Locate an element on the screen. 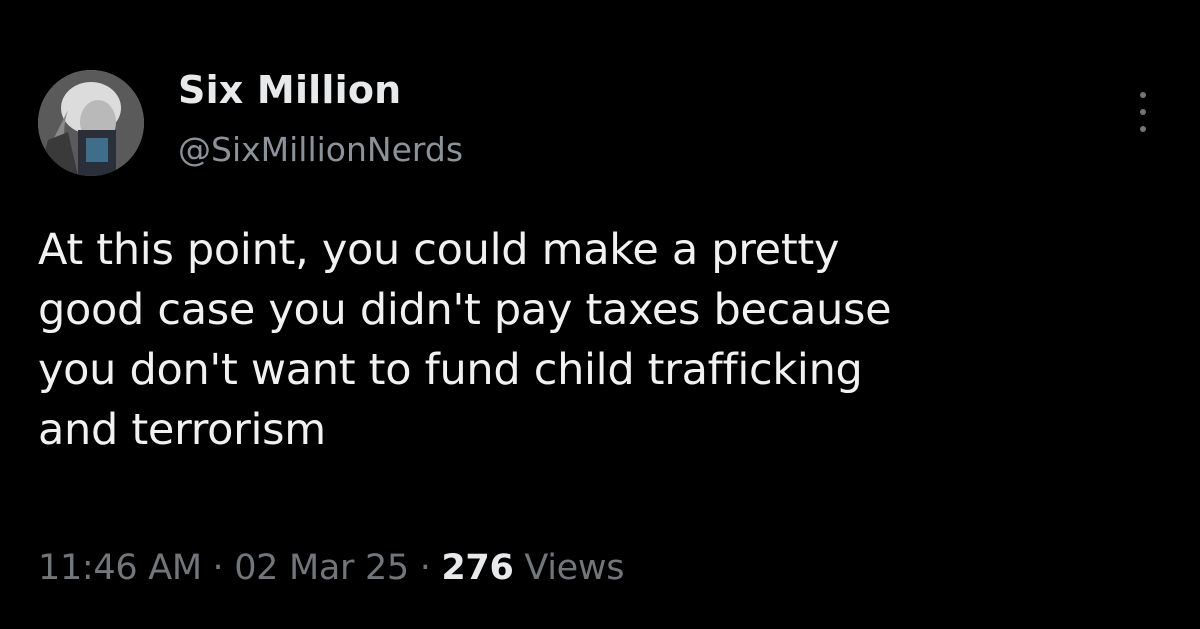 Image resolution: width=1200 pixels, height=629 pixels. tweet-time: 11:46 AM is located at coordinates (120, 568).